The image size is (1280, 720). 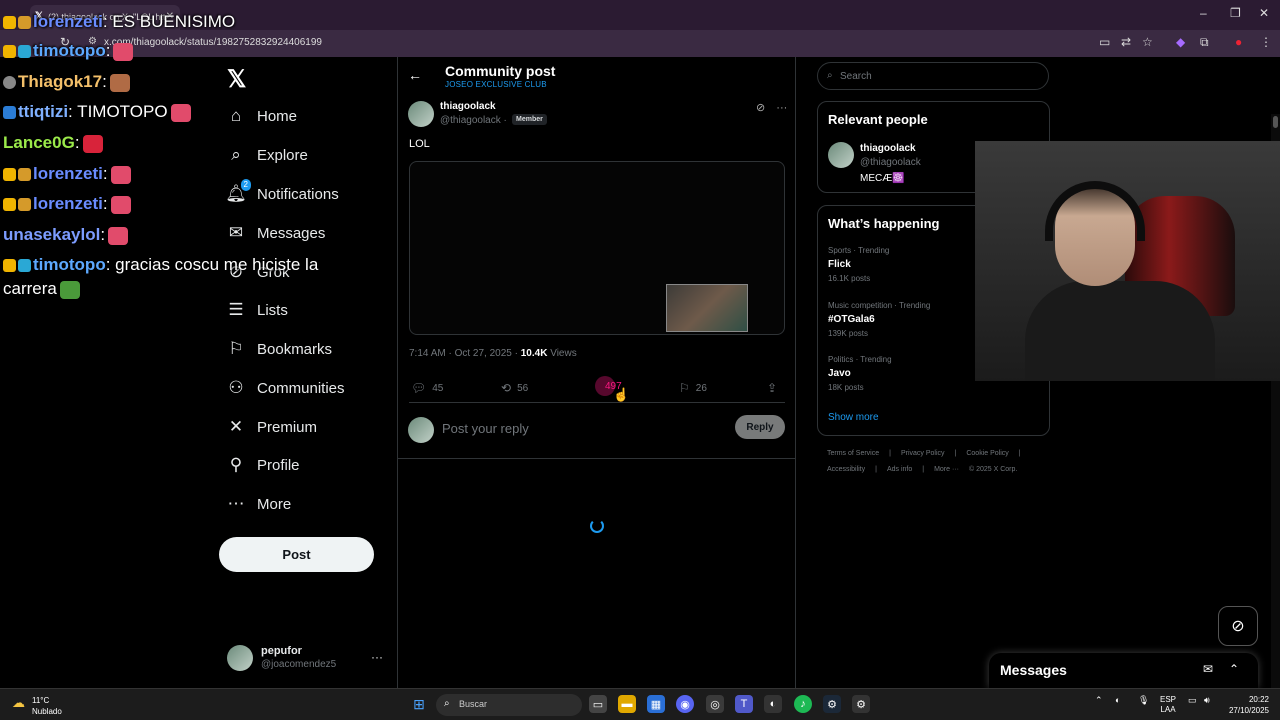 What do you see at coordinates (1143, 700) in the screenshot?
I see `microphone-icon: 🎙︎` at bounding box center [1143, 700].